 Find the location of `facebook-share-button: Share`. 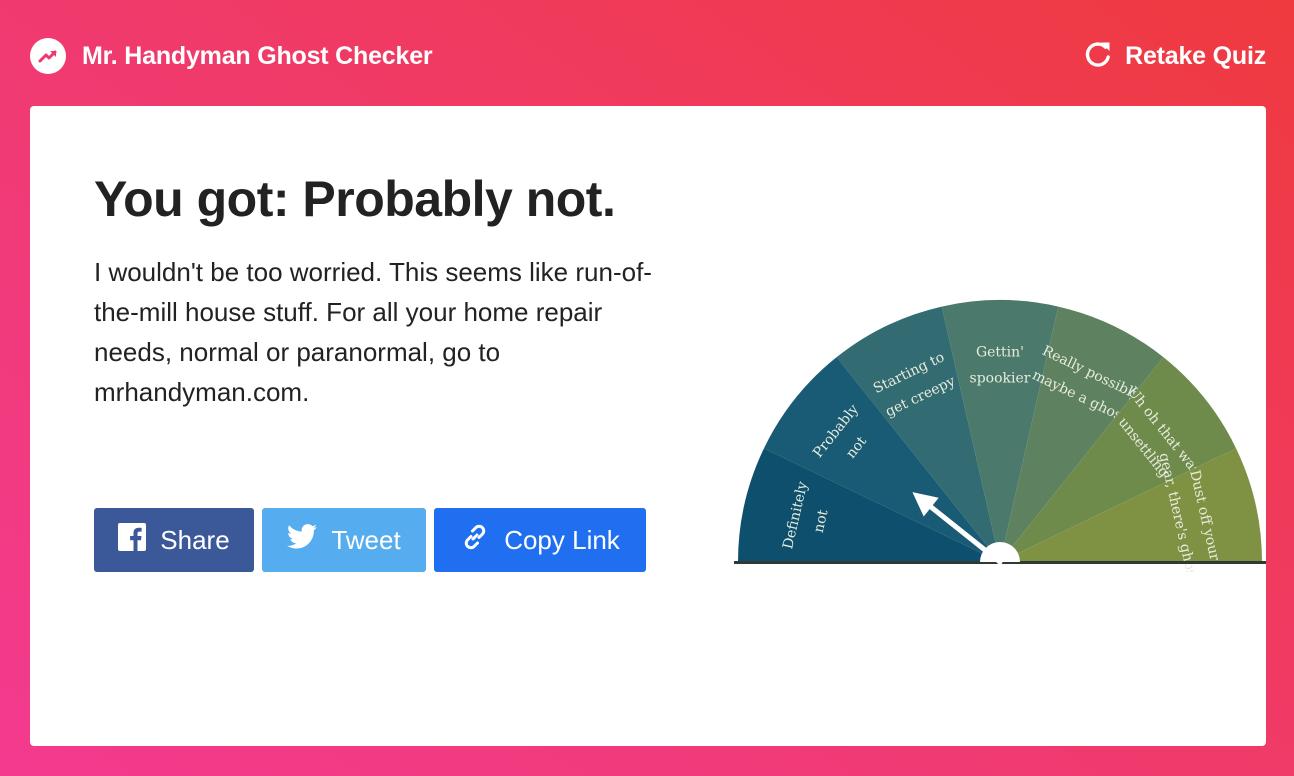

facebook-share-button: Share is located at coordinates (174, 540).